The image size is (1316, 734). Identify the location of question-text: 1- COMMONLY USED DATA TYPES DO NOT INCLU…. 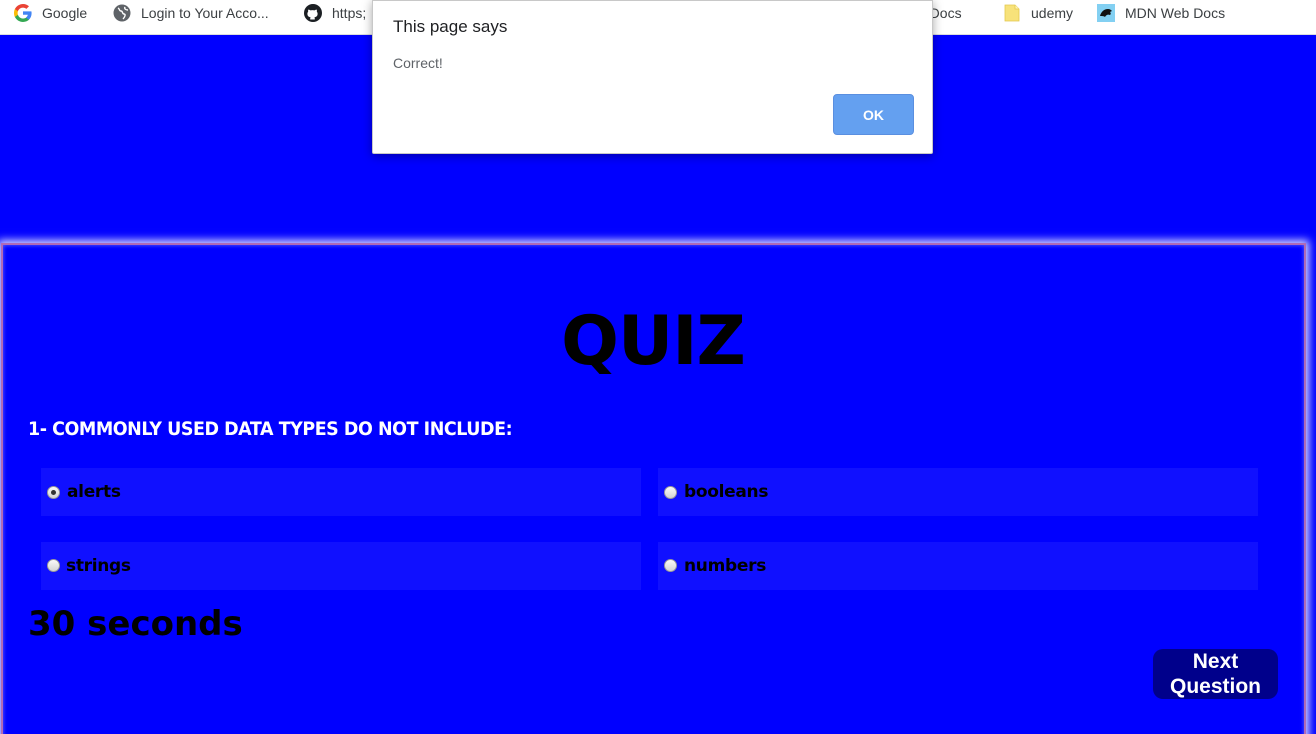
(270, 429).